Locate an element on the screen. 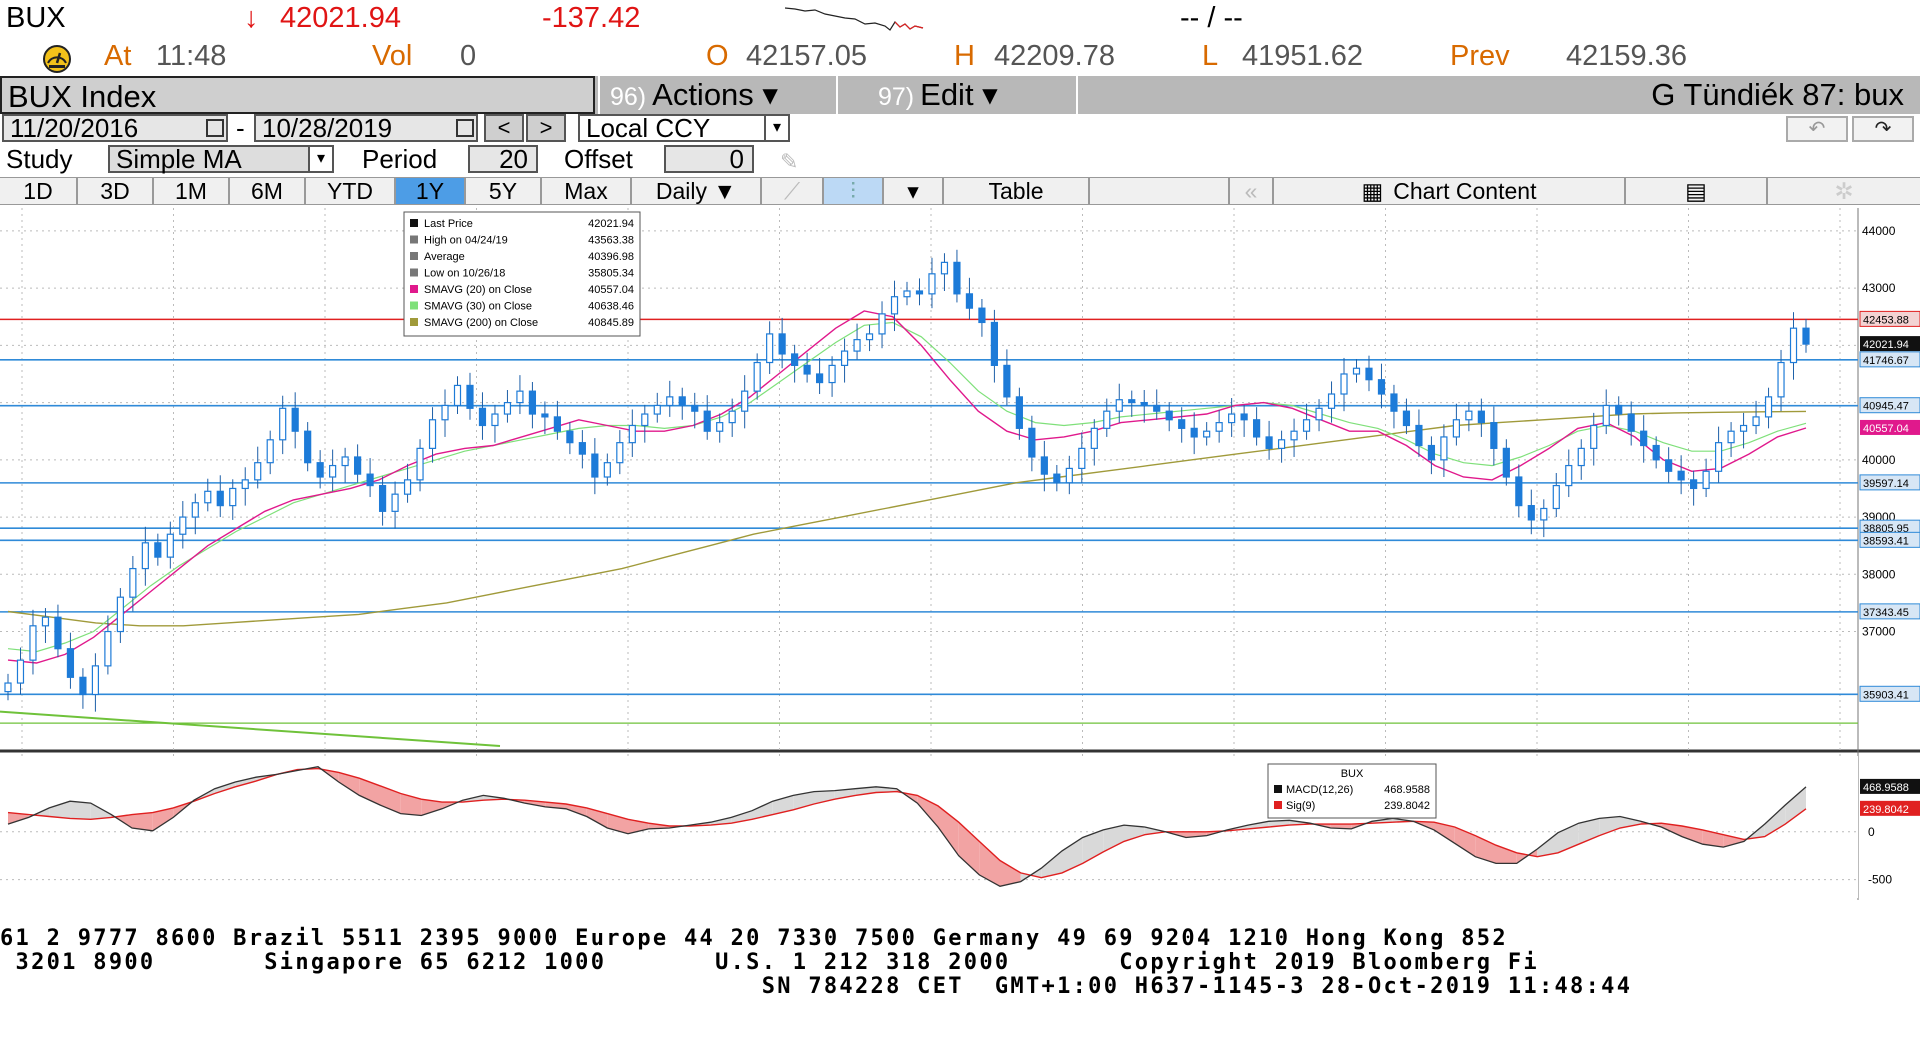 The height and width of the screenshot is (1039, 1920). next-period-button: > is located at coordinates (546, 128).